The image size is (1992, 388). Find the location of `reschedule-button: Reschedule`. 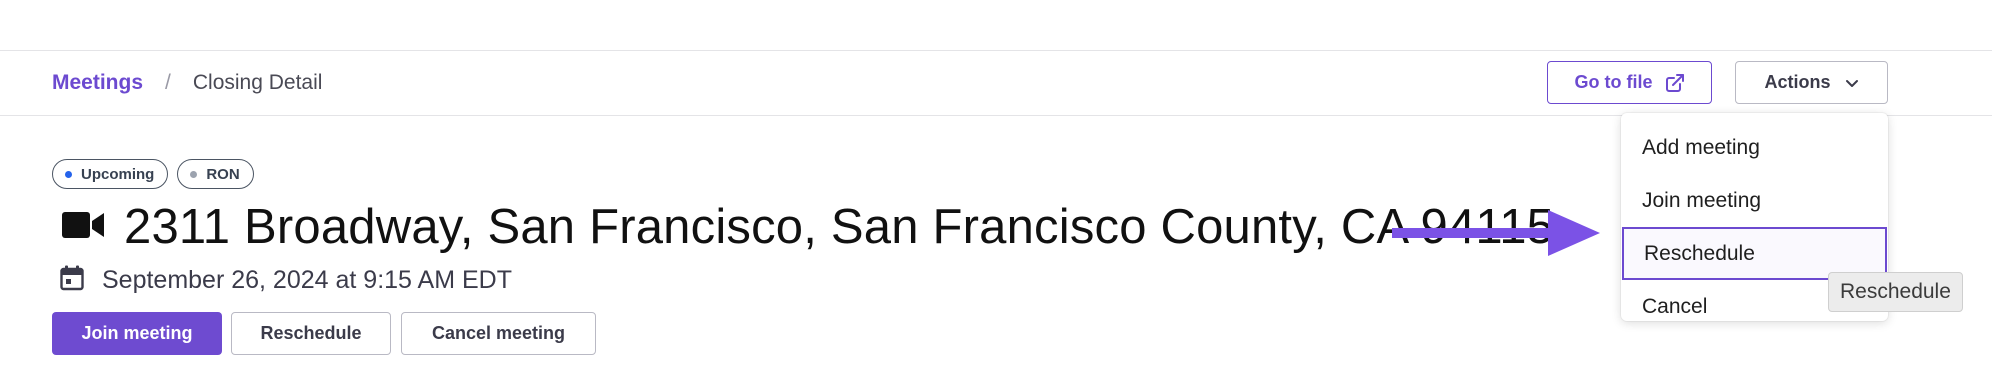

reschedule-button: Reschedule is located at coordinates (311, 333).